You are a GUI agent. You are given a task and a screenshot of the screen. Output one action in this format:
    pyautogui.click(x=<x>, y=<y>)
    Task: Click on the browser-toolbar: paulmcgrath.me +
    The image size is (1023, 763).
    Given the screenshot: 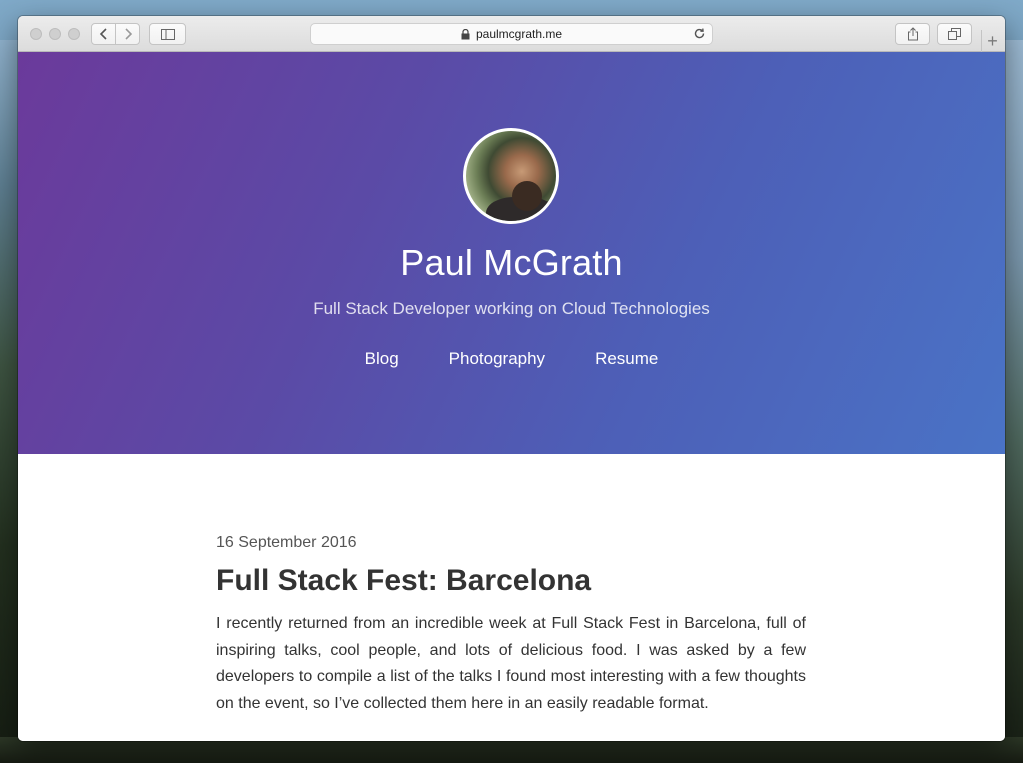 What is the action you would take?
    pyautogui.click(x=511, y=34)
    